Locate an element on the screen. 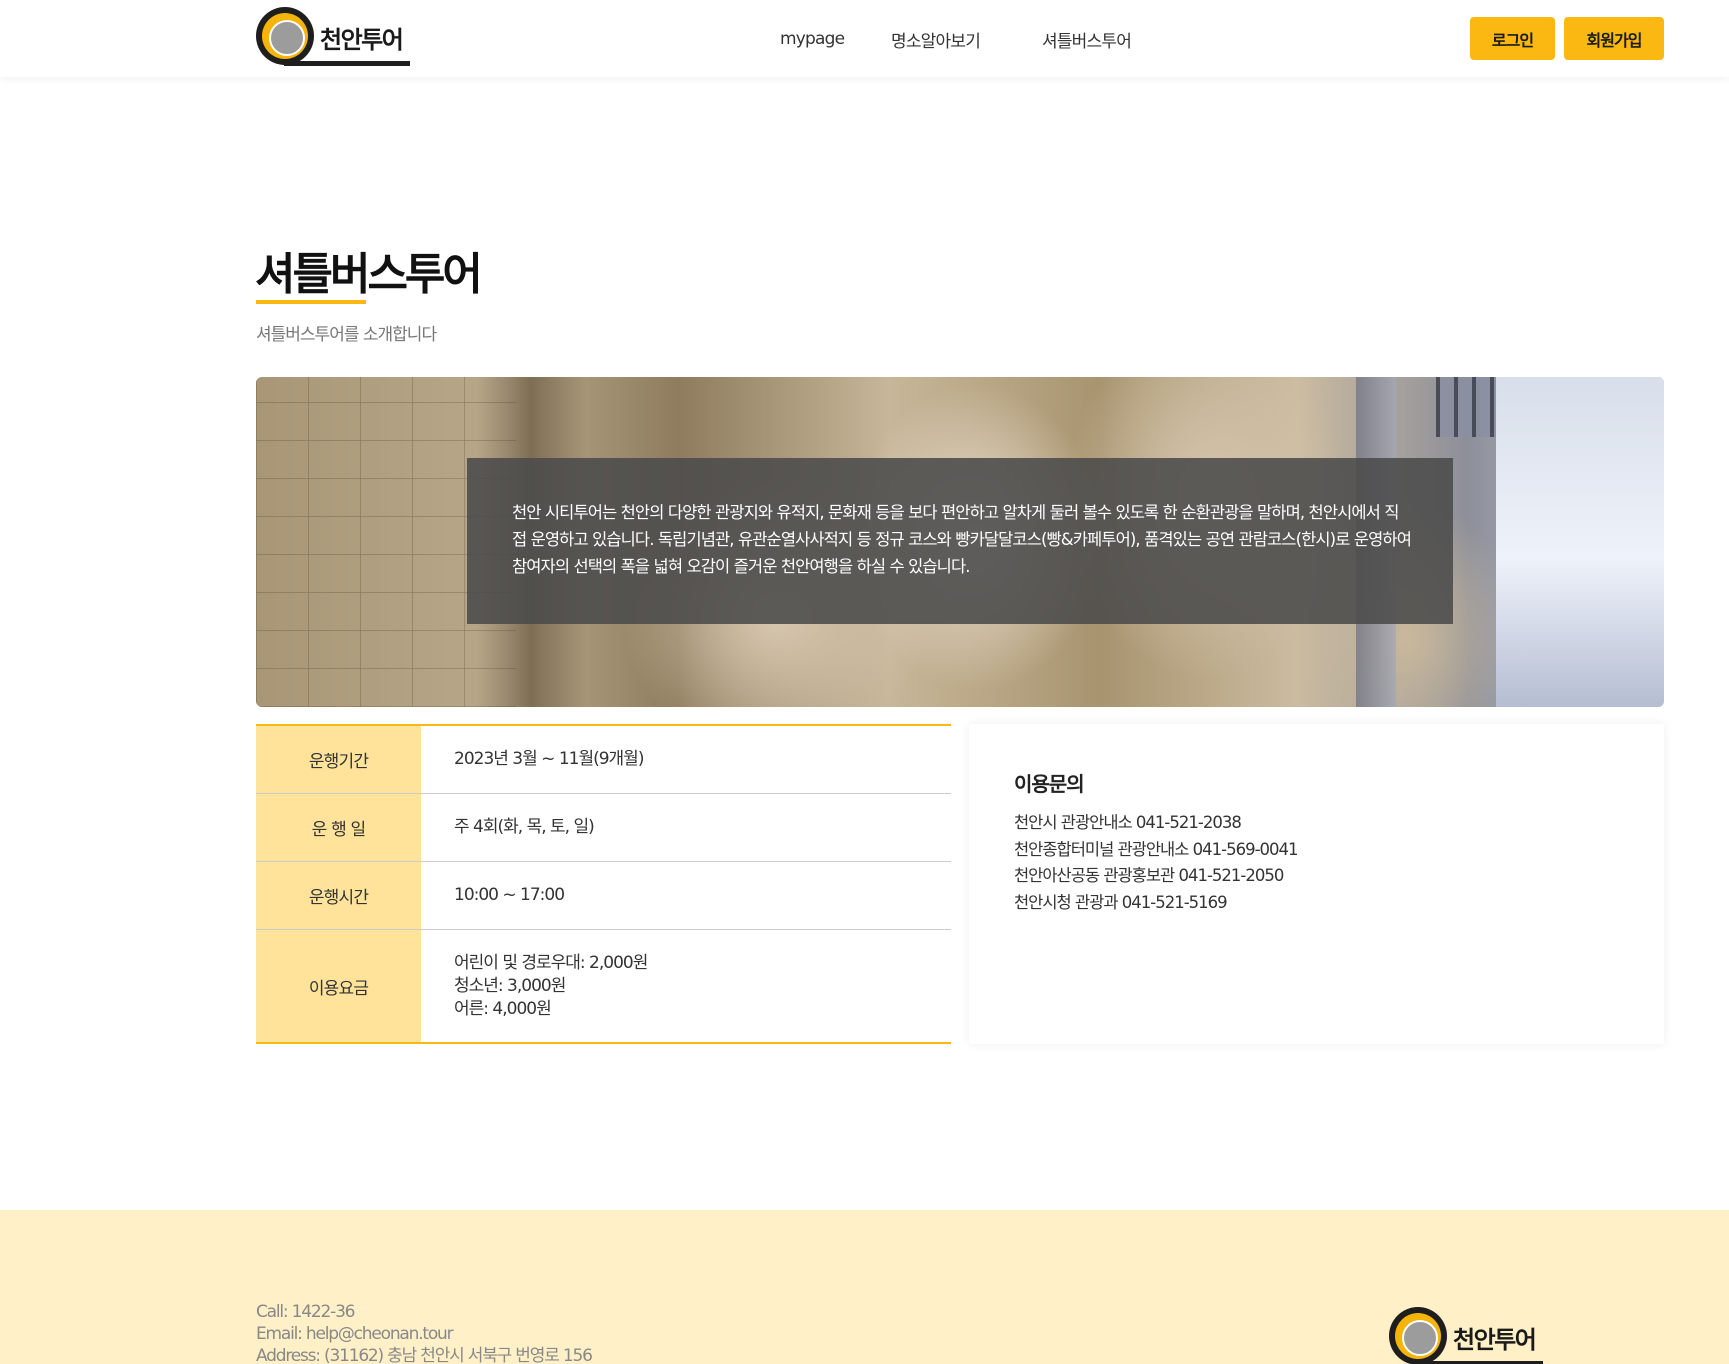  signup-button: 회원가입 is located at coordinates (1614, 38).